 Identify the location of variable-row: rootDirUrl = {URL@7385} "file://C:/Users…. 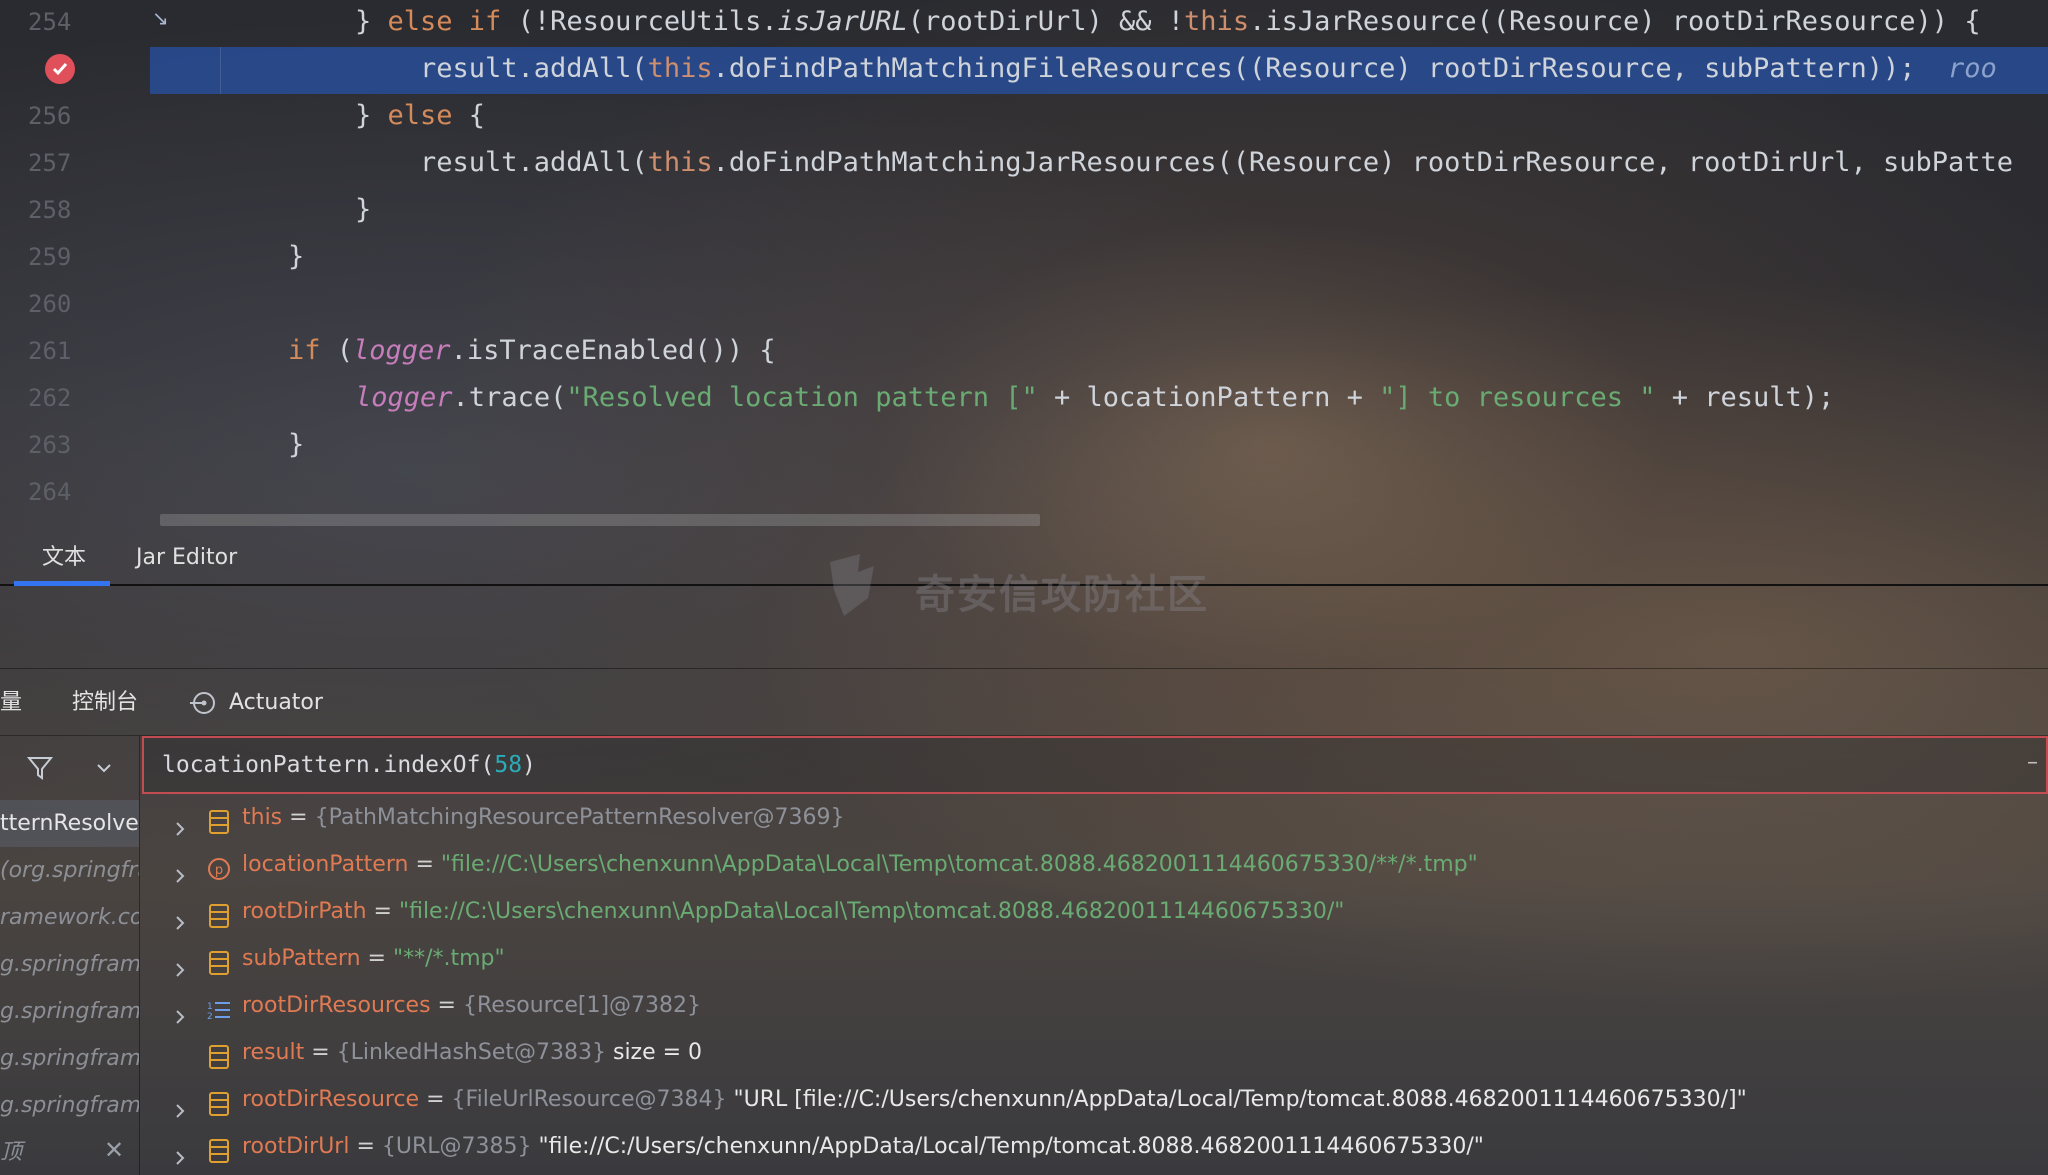
(1095, 1146).